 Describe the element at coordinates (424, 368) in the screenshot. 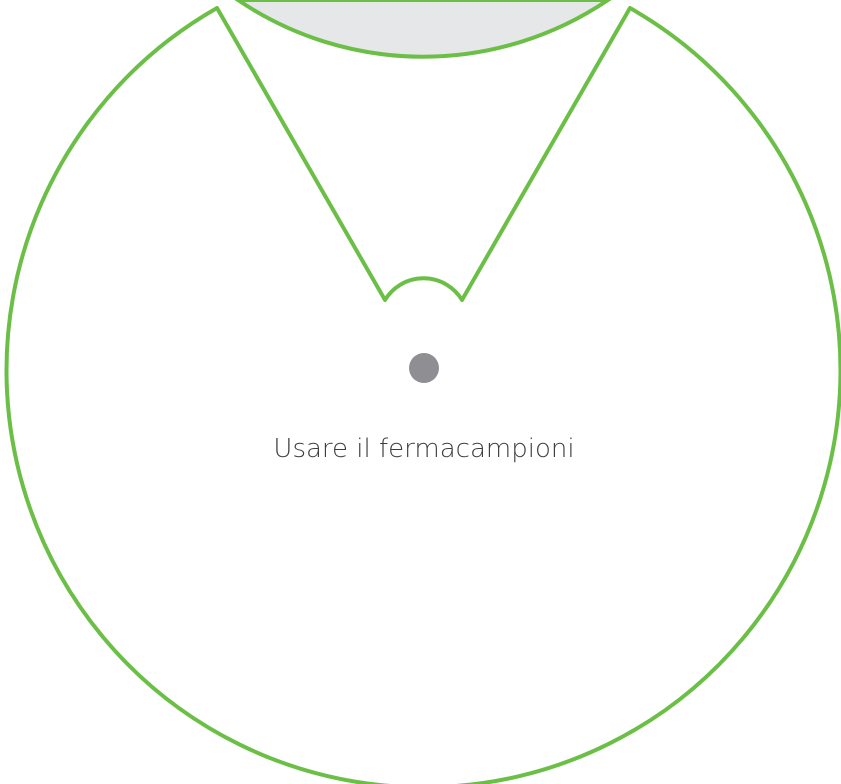

I see `fastener-pin-dot` at that location.